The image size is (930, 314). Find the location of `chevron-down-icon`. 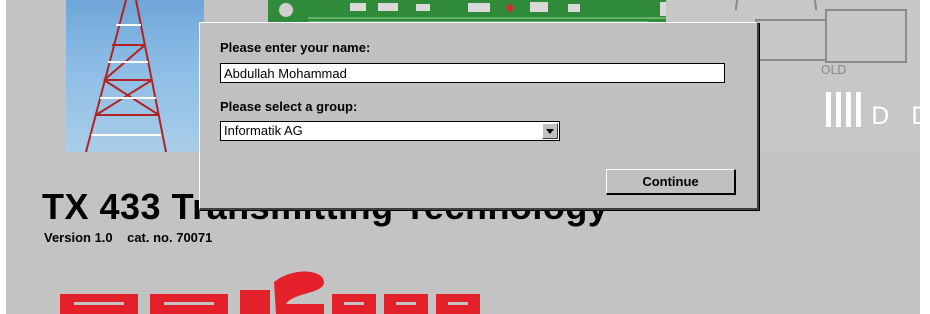

chevron-down-icon is located at coordinates (550, 131).